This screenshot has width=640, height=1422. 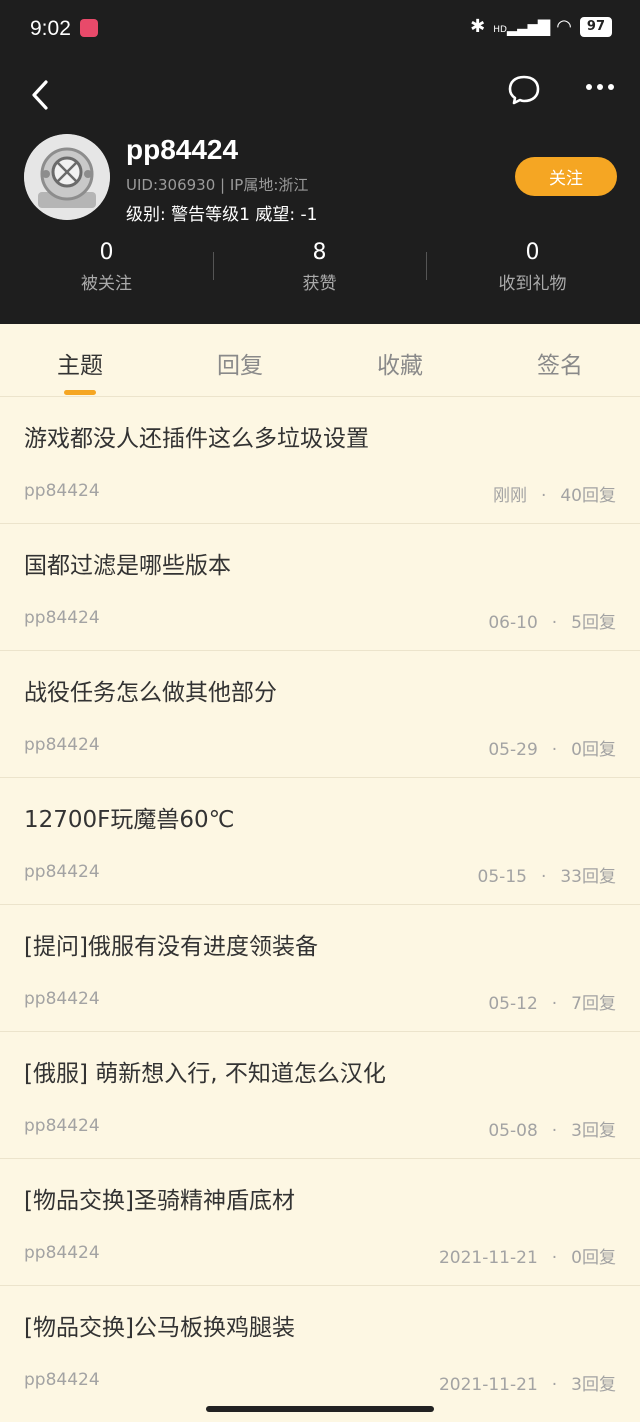 What do you see at coordinates (319, 284) in the screenshot?
I see `stat-label: 获赞` at bounding box center [319, 284].